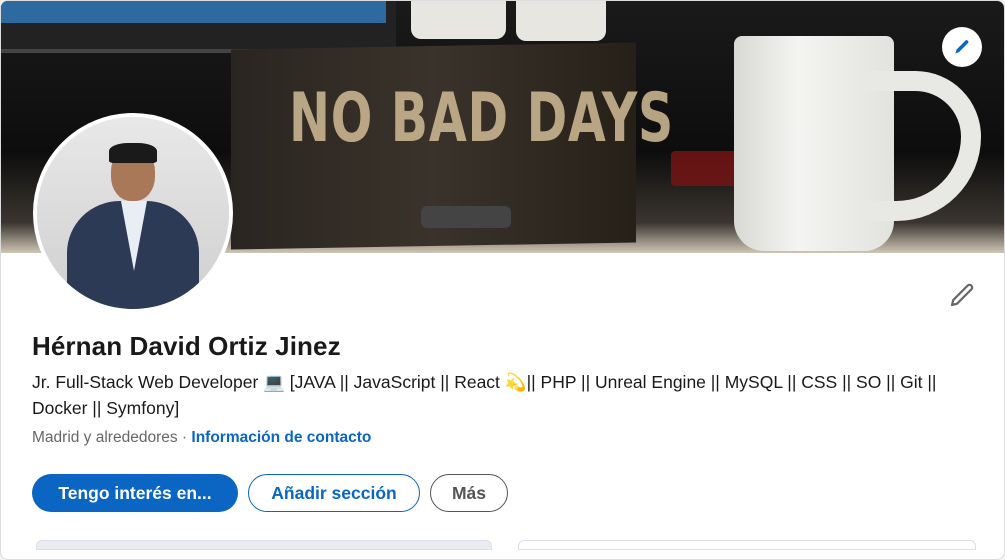  I want to click on more-button: Más, so click(469, 493).